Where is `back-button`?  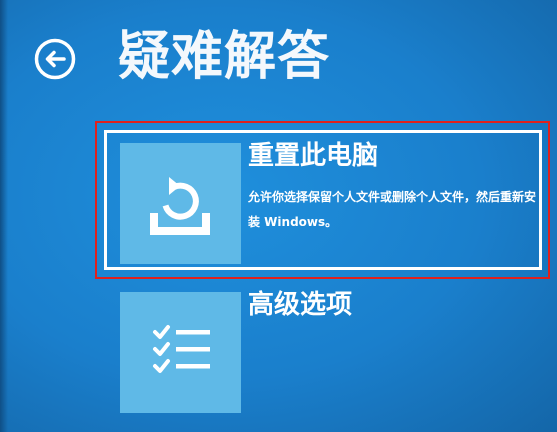
back-button is located at coordinates (55, 59).